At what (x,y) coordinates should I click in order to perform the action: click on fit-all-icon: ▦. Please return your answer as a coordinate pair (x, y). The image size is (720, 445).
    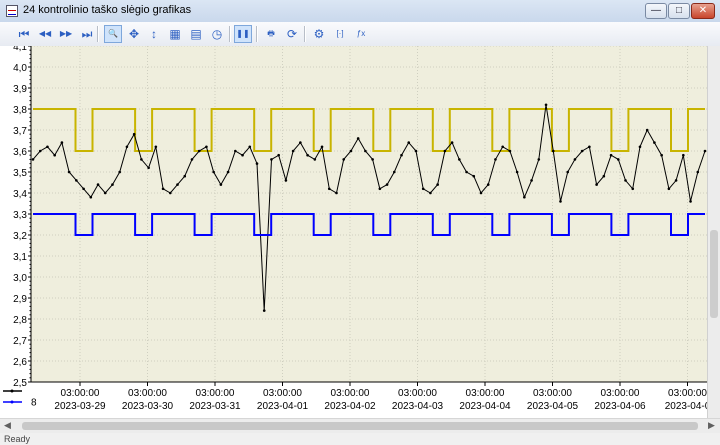
    Looking at the image, I should click on (175, 34).